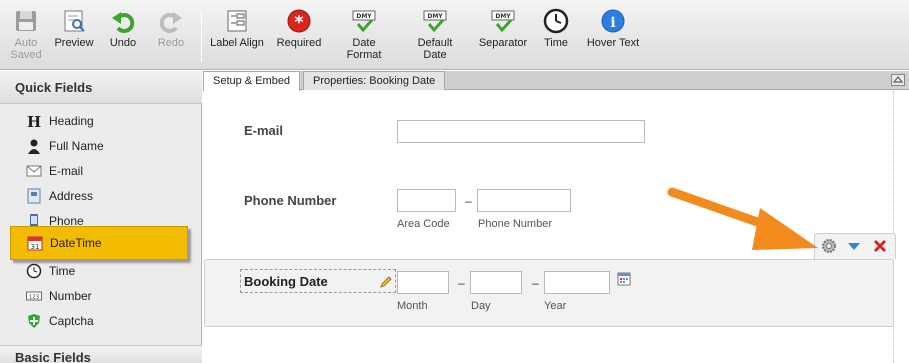 The height and width of the screenshot is (363, 909). I want to click on sidebar-item-label: Address, so click(71, 196).